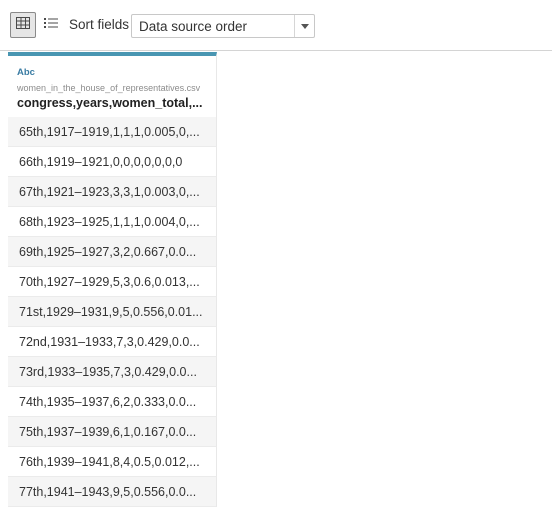  What do you see at coordinates (99, 24) in the screenshot?
I see `sort-fields-label: Sort fields` at bounding box center [99, 24].